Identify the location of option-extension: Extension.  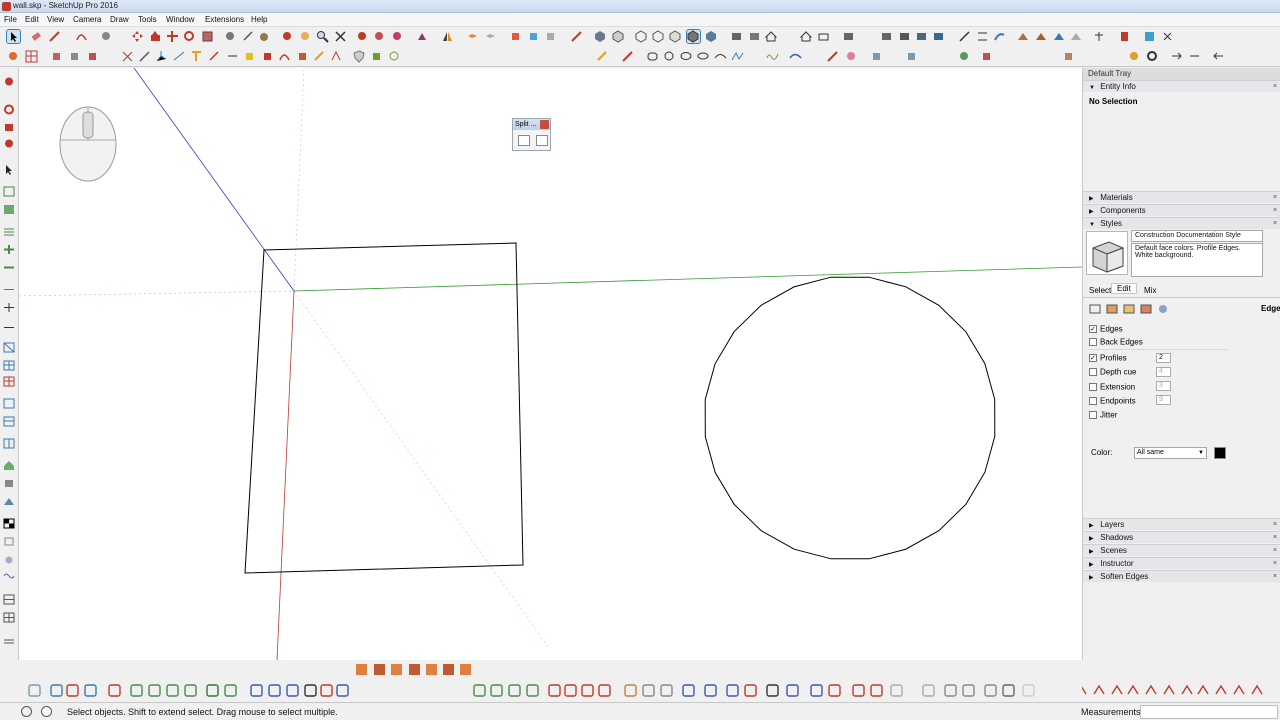
(1112, 386).